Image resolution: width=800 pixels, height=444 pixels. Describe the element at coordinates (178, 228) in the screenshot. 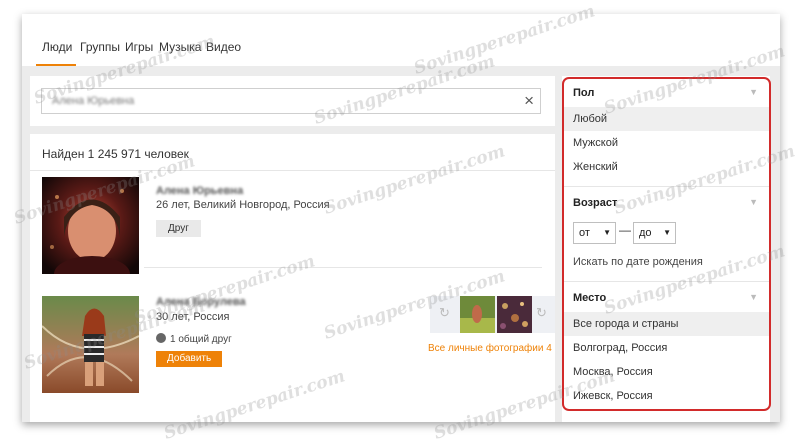

I see `friend-button: Друг` at that location.